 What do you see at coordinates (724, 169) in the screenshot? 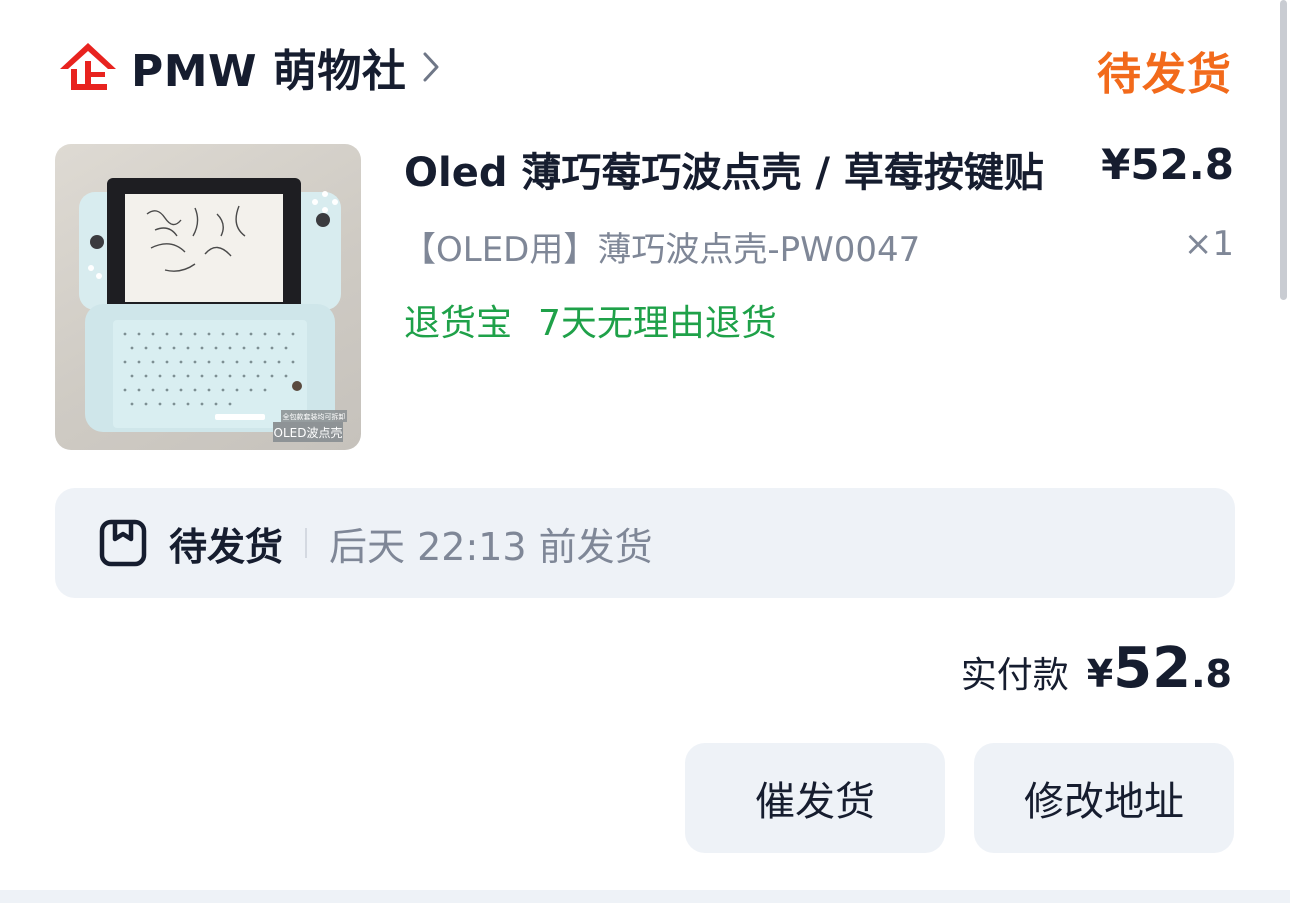
I see `product-title: Oled 薄巧莓巧波点壳 / 草莓按键贴` at bounding box center [724, 169].